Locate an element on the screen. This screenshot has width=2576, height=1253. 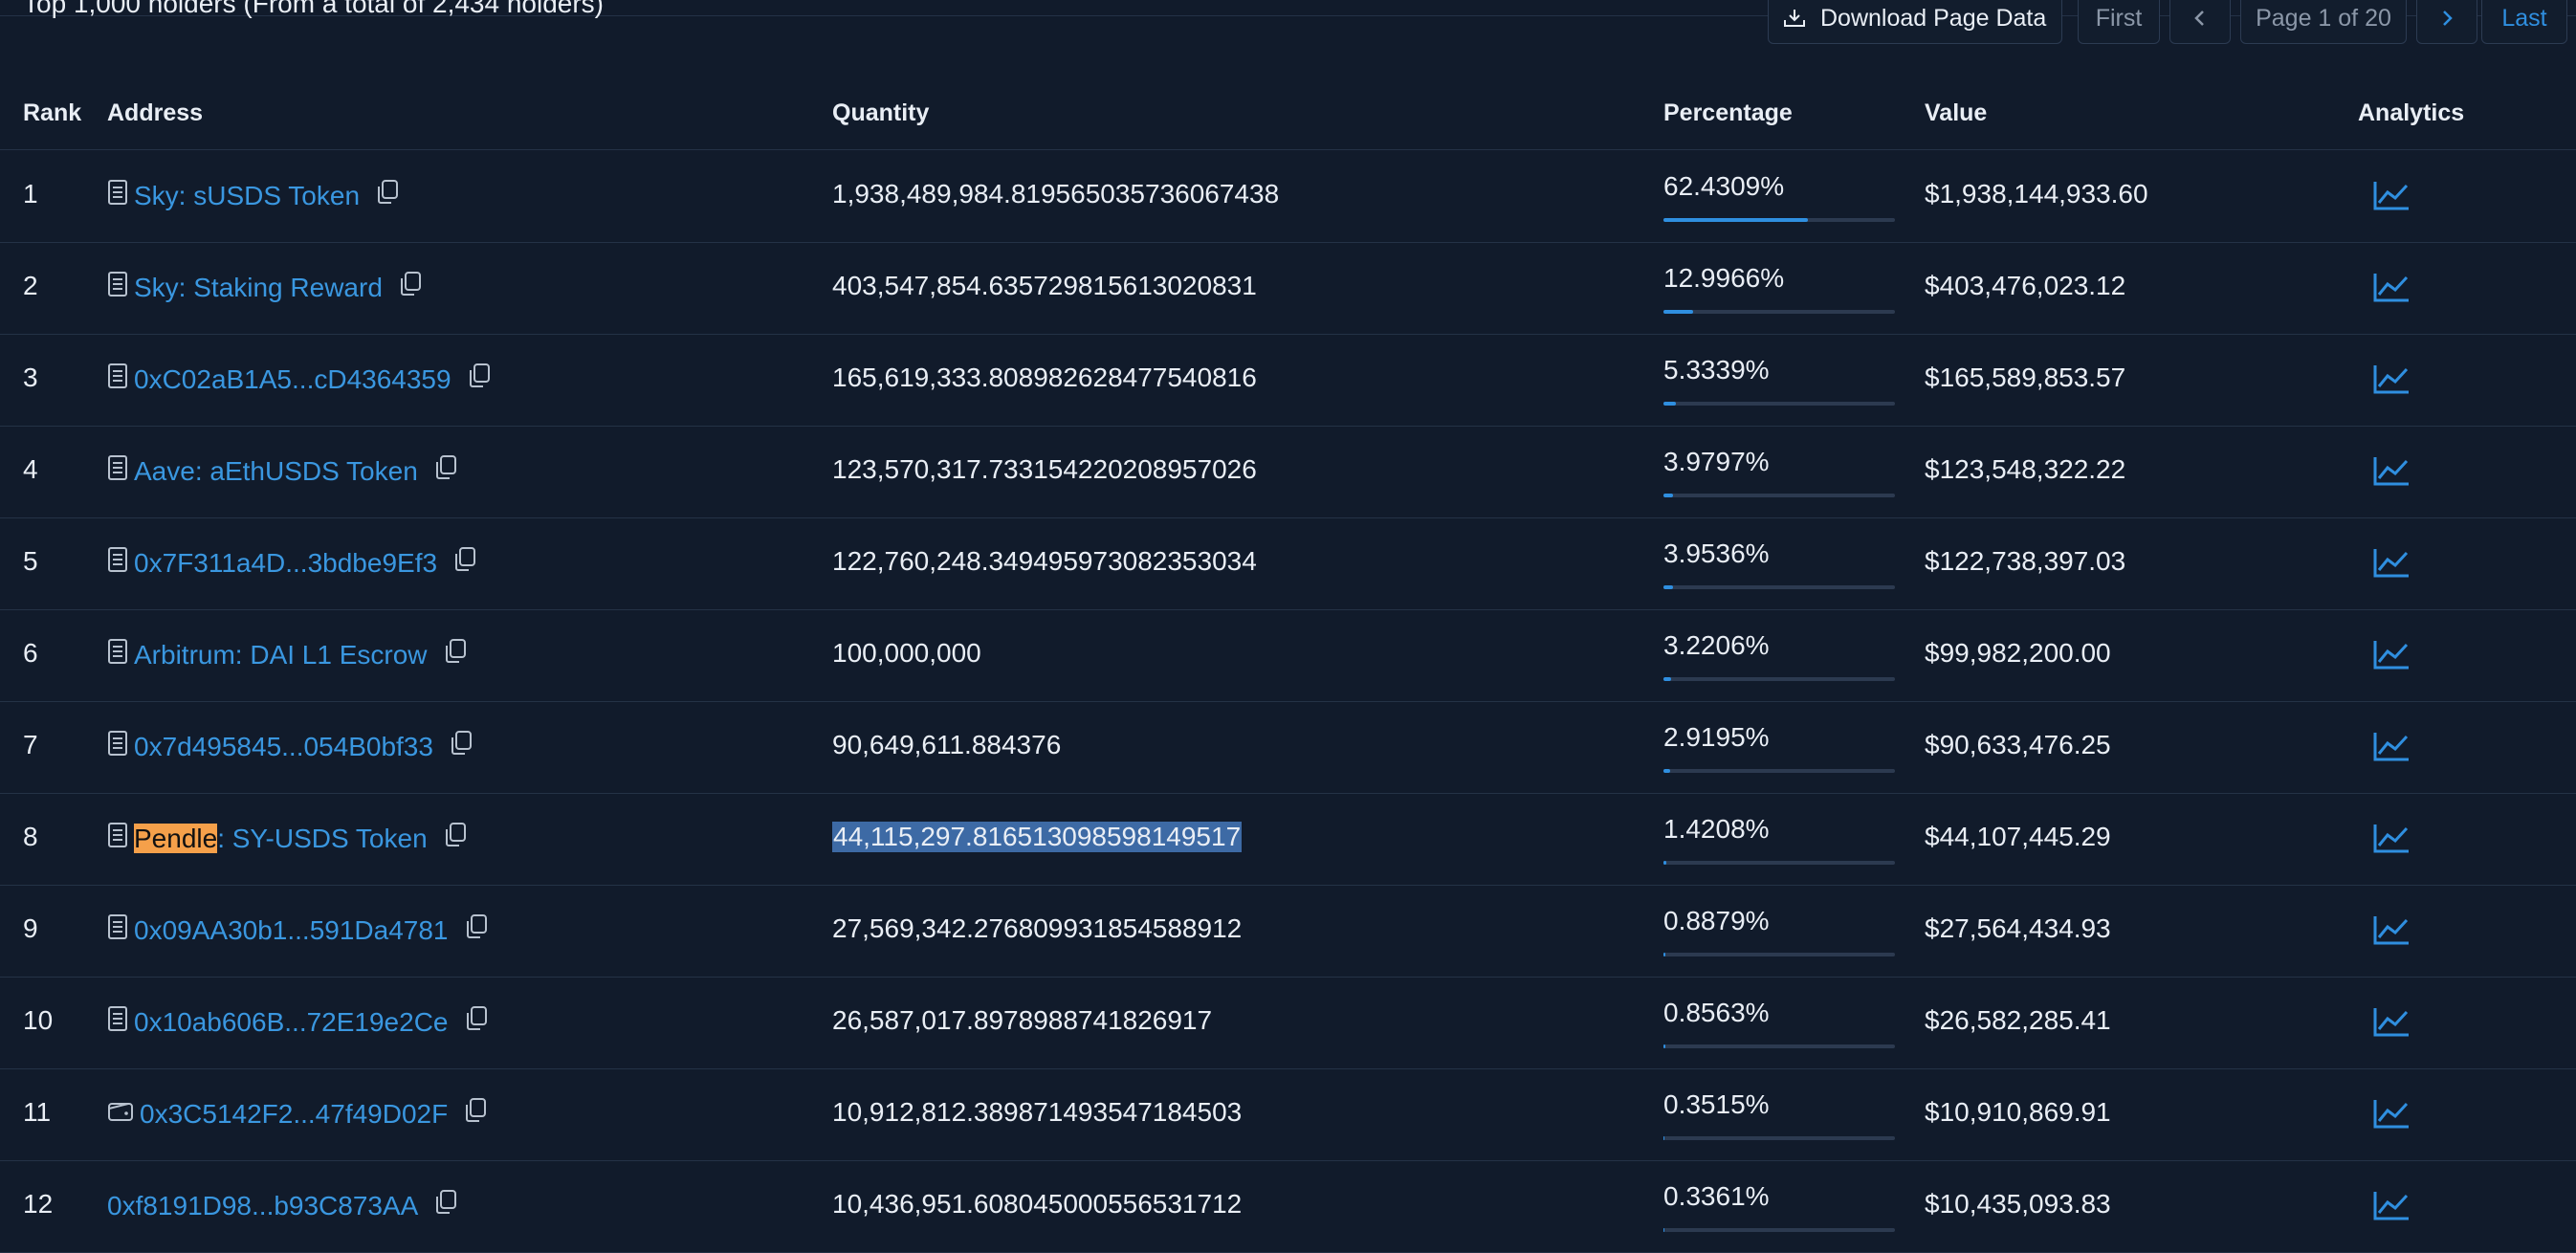
address-cell: Arbitrum: DAI L1 Escrow is located at coordinates (287, 654).